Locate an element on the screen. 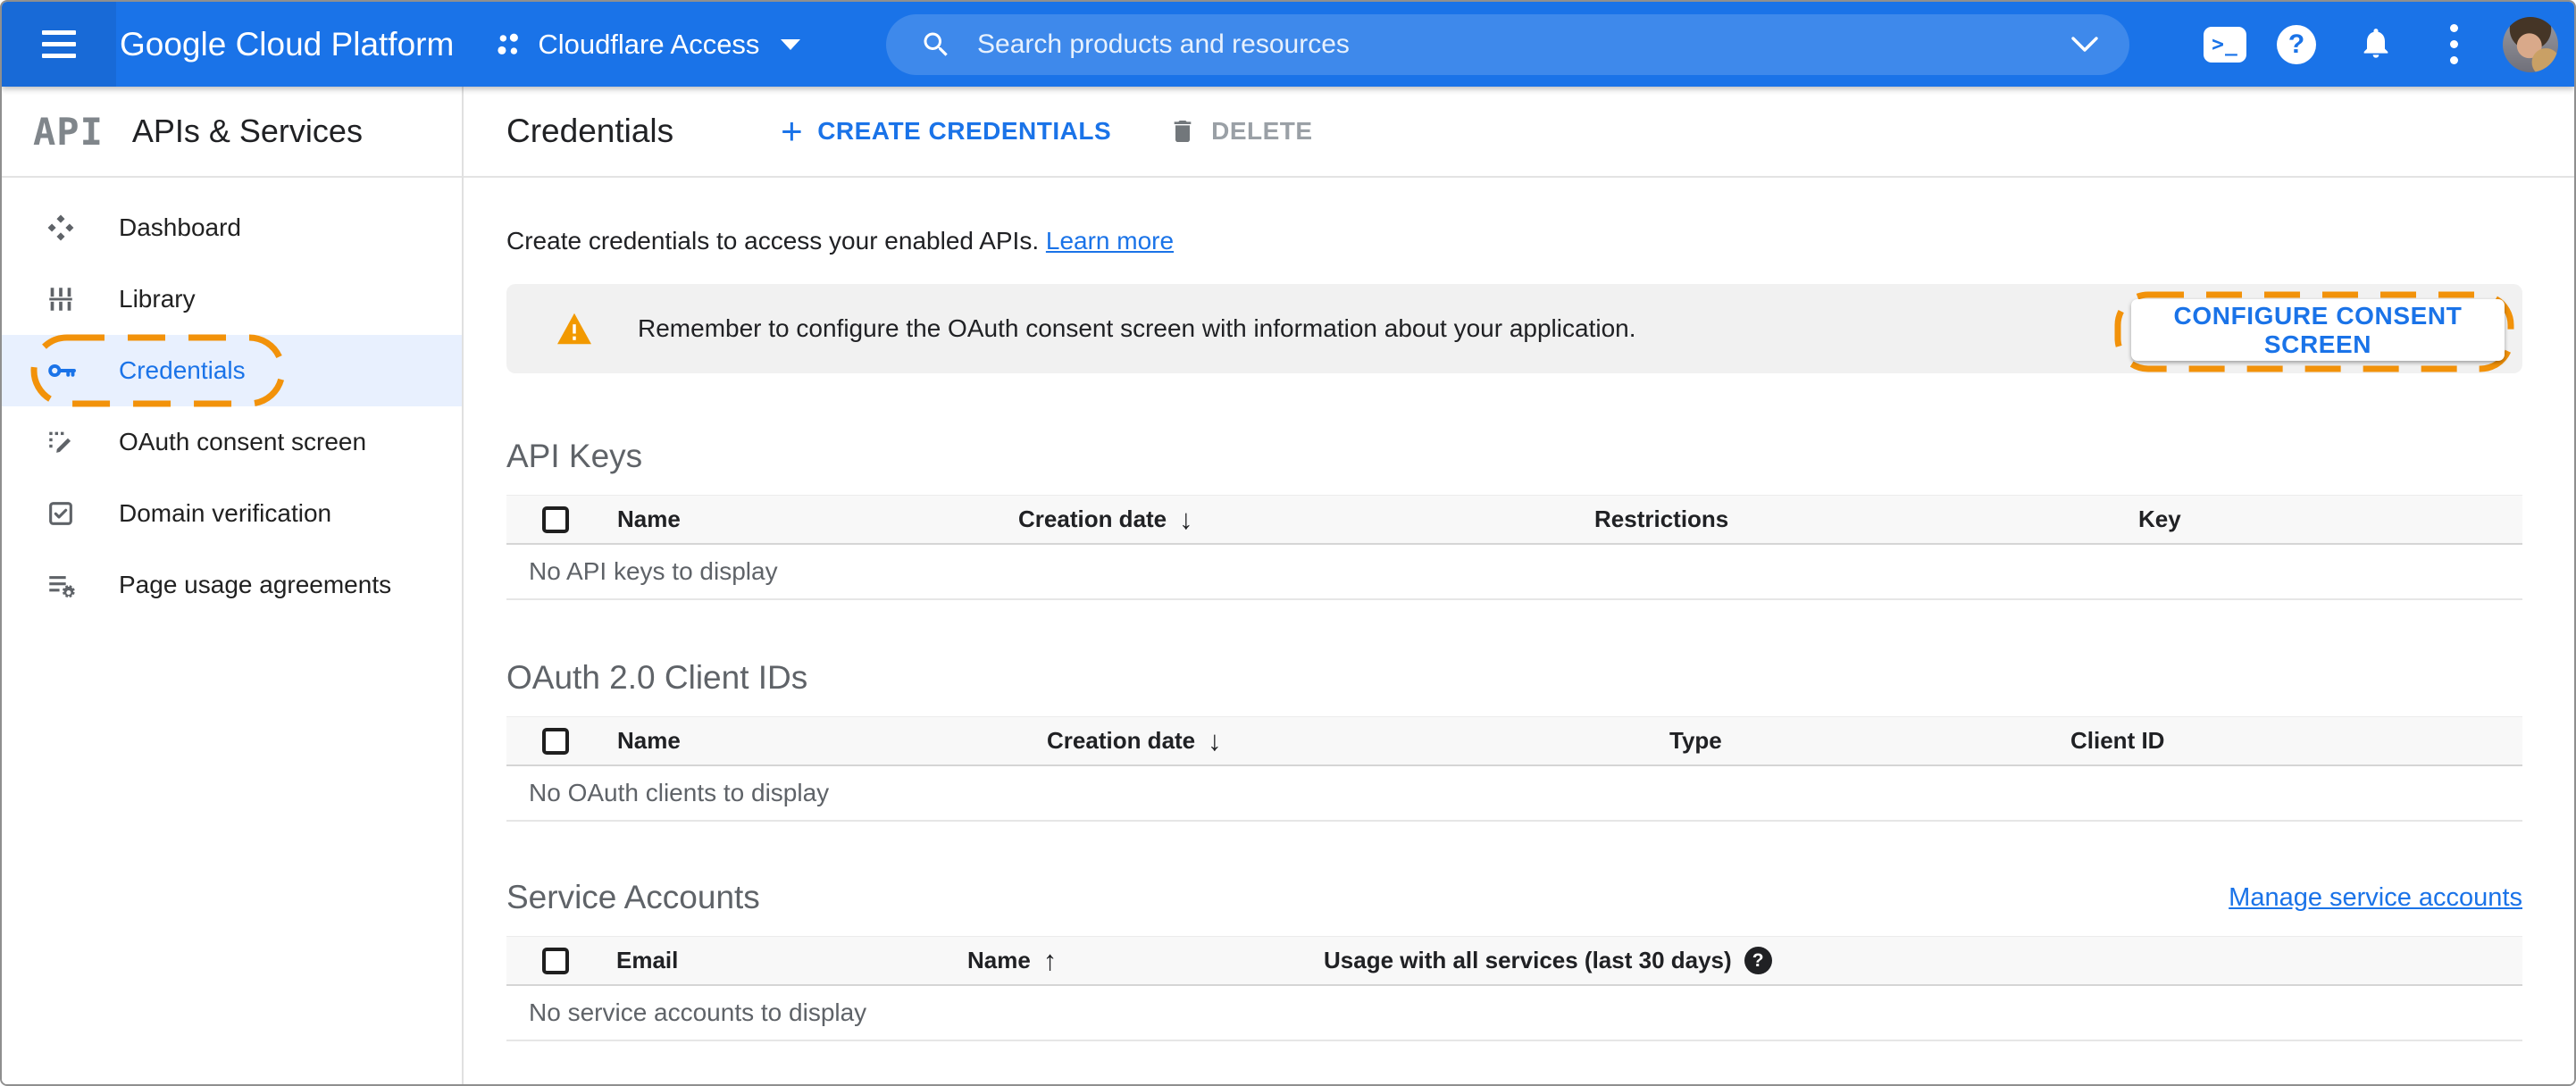  warning-icon is located at coordinates (574, 329).